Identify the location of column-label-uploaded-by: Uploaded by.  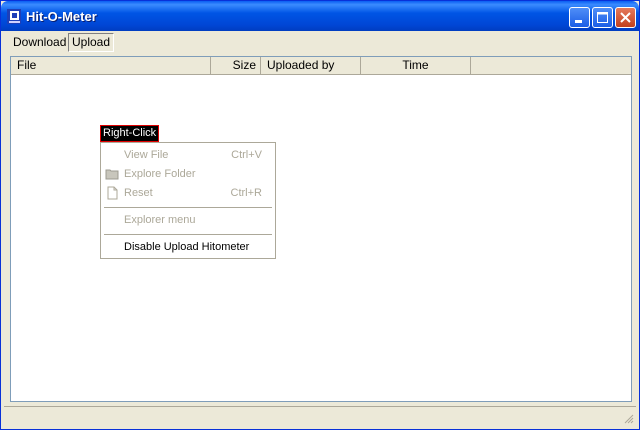
(301, 65).